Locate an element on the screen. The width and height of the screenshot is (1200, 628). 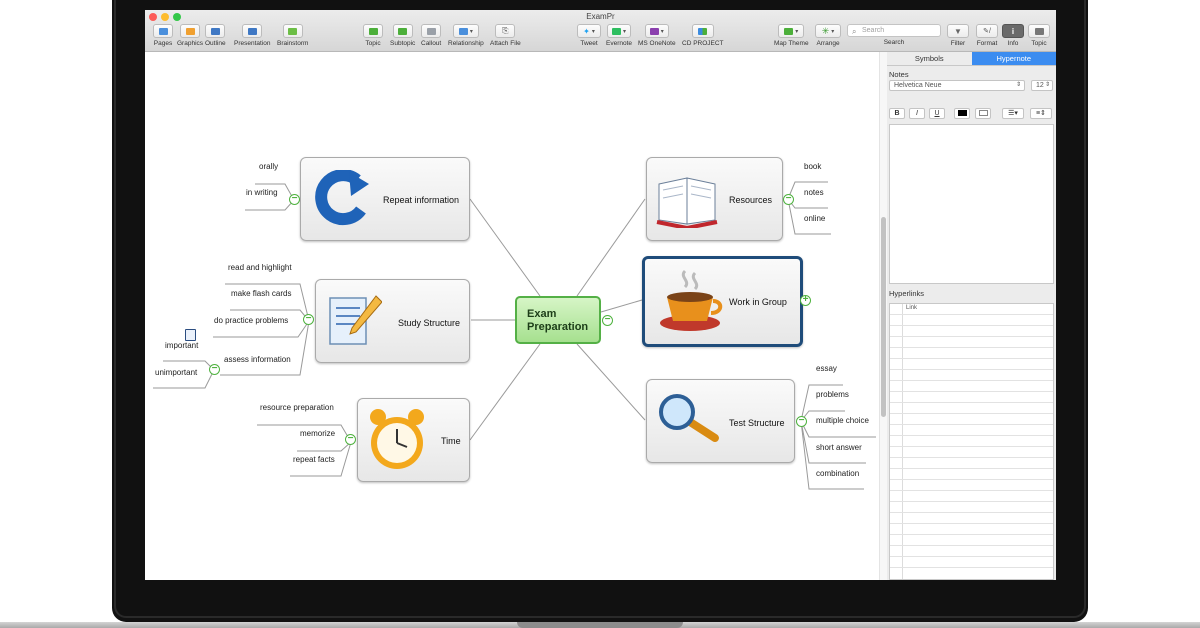
notes-editor is located at coordinates (971, 204).